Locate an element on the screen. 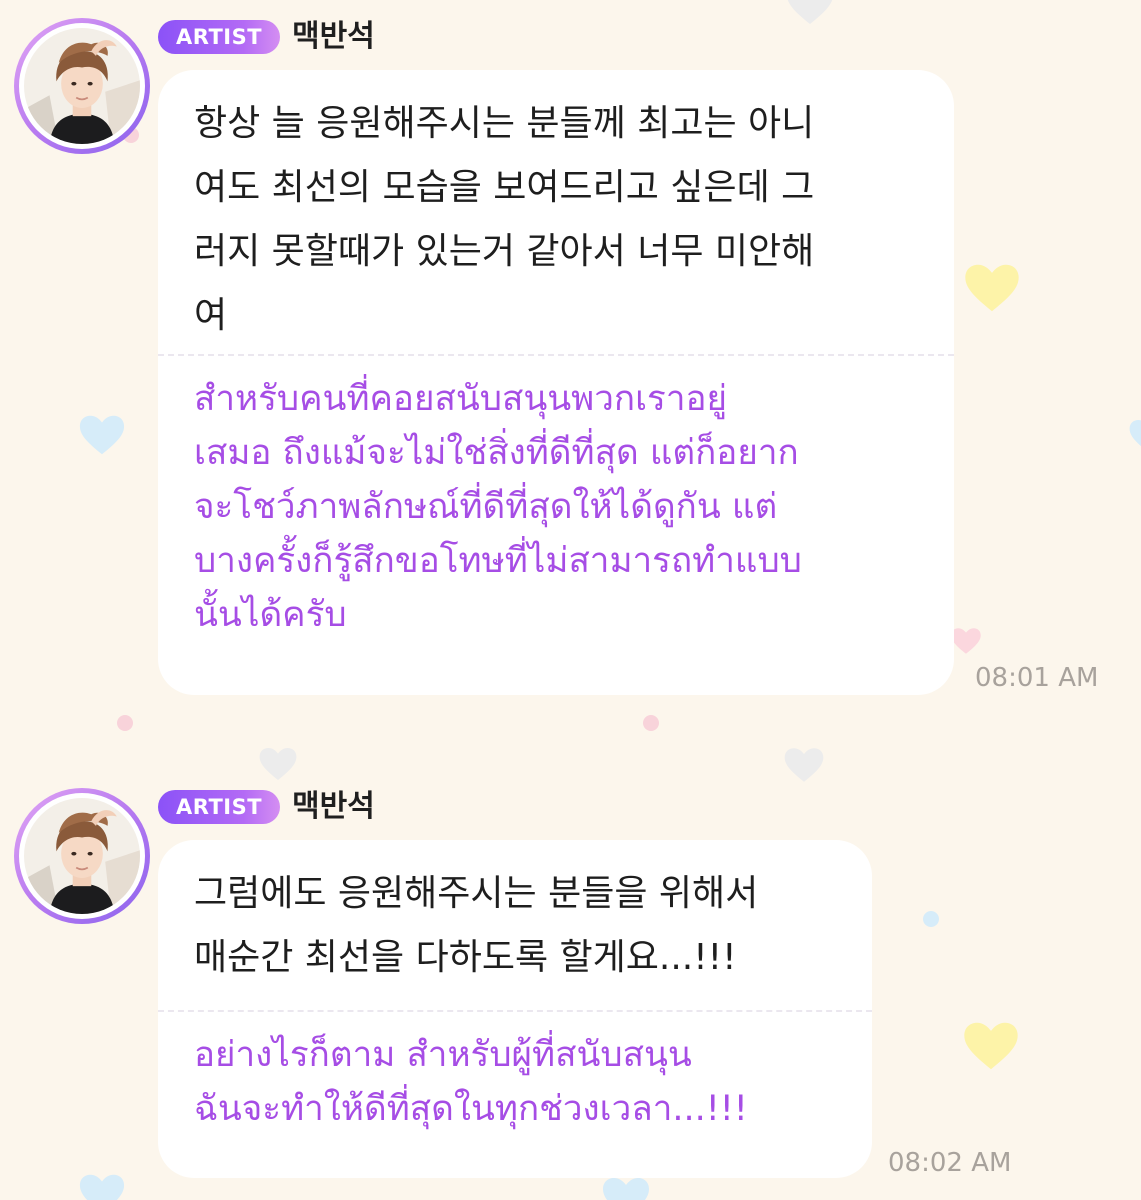 Image resolution: width=1141 pixels, height=1200 pixels. message-timestamp: 08:02 AM is located at coordinates (950, 1163).